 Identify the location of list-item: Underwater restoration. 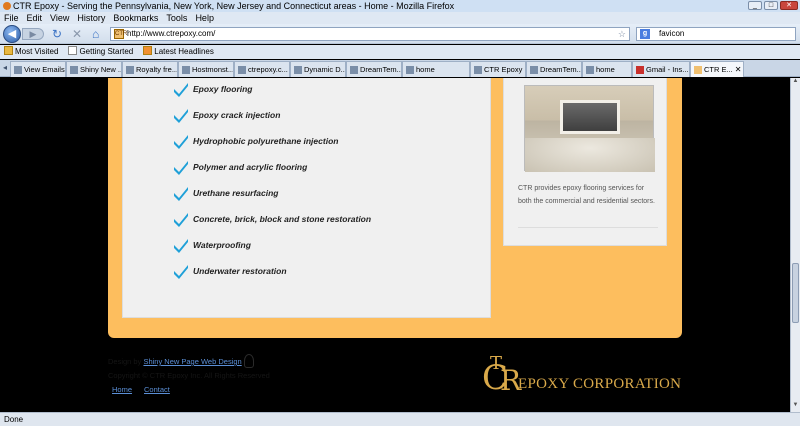
(230, 271).